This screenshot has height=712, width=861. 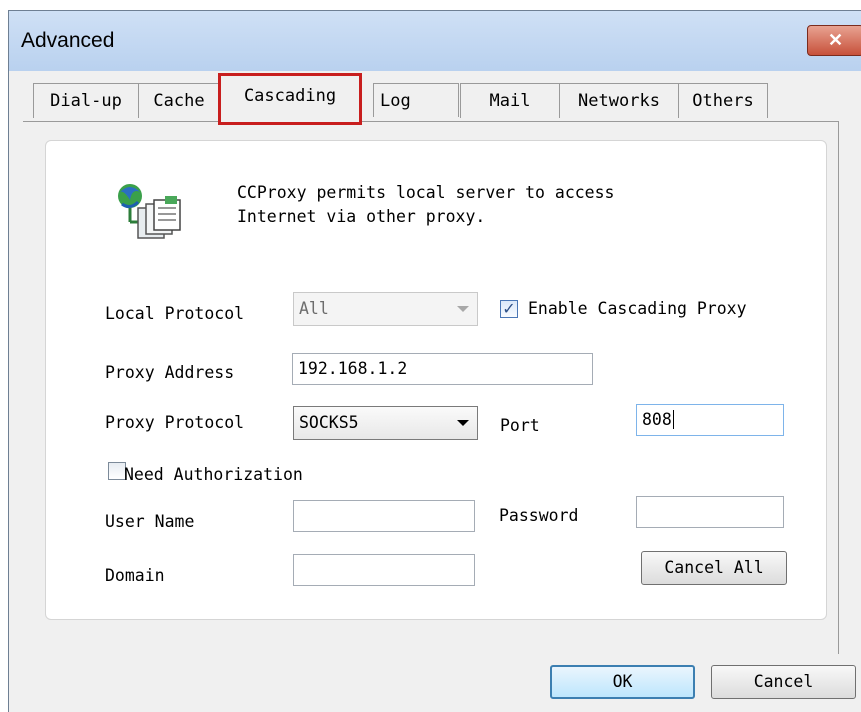 I want to click on tab-cache: Cache, so click(x=179, y=100).